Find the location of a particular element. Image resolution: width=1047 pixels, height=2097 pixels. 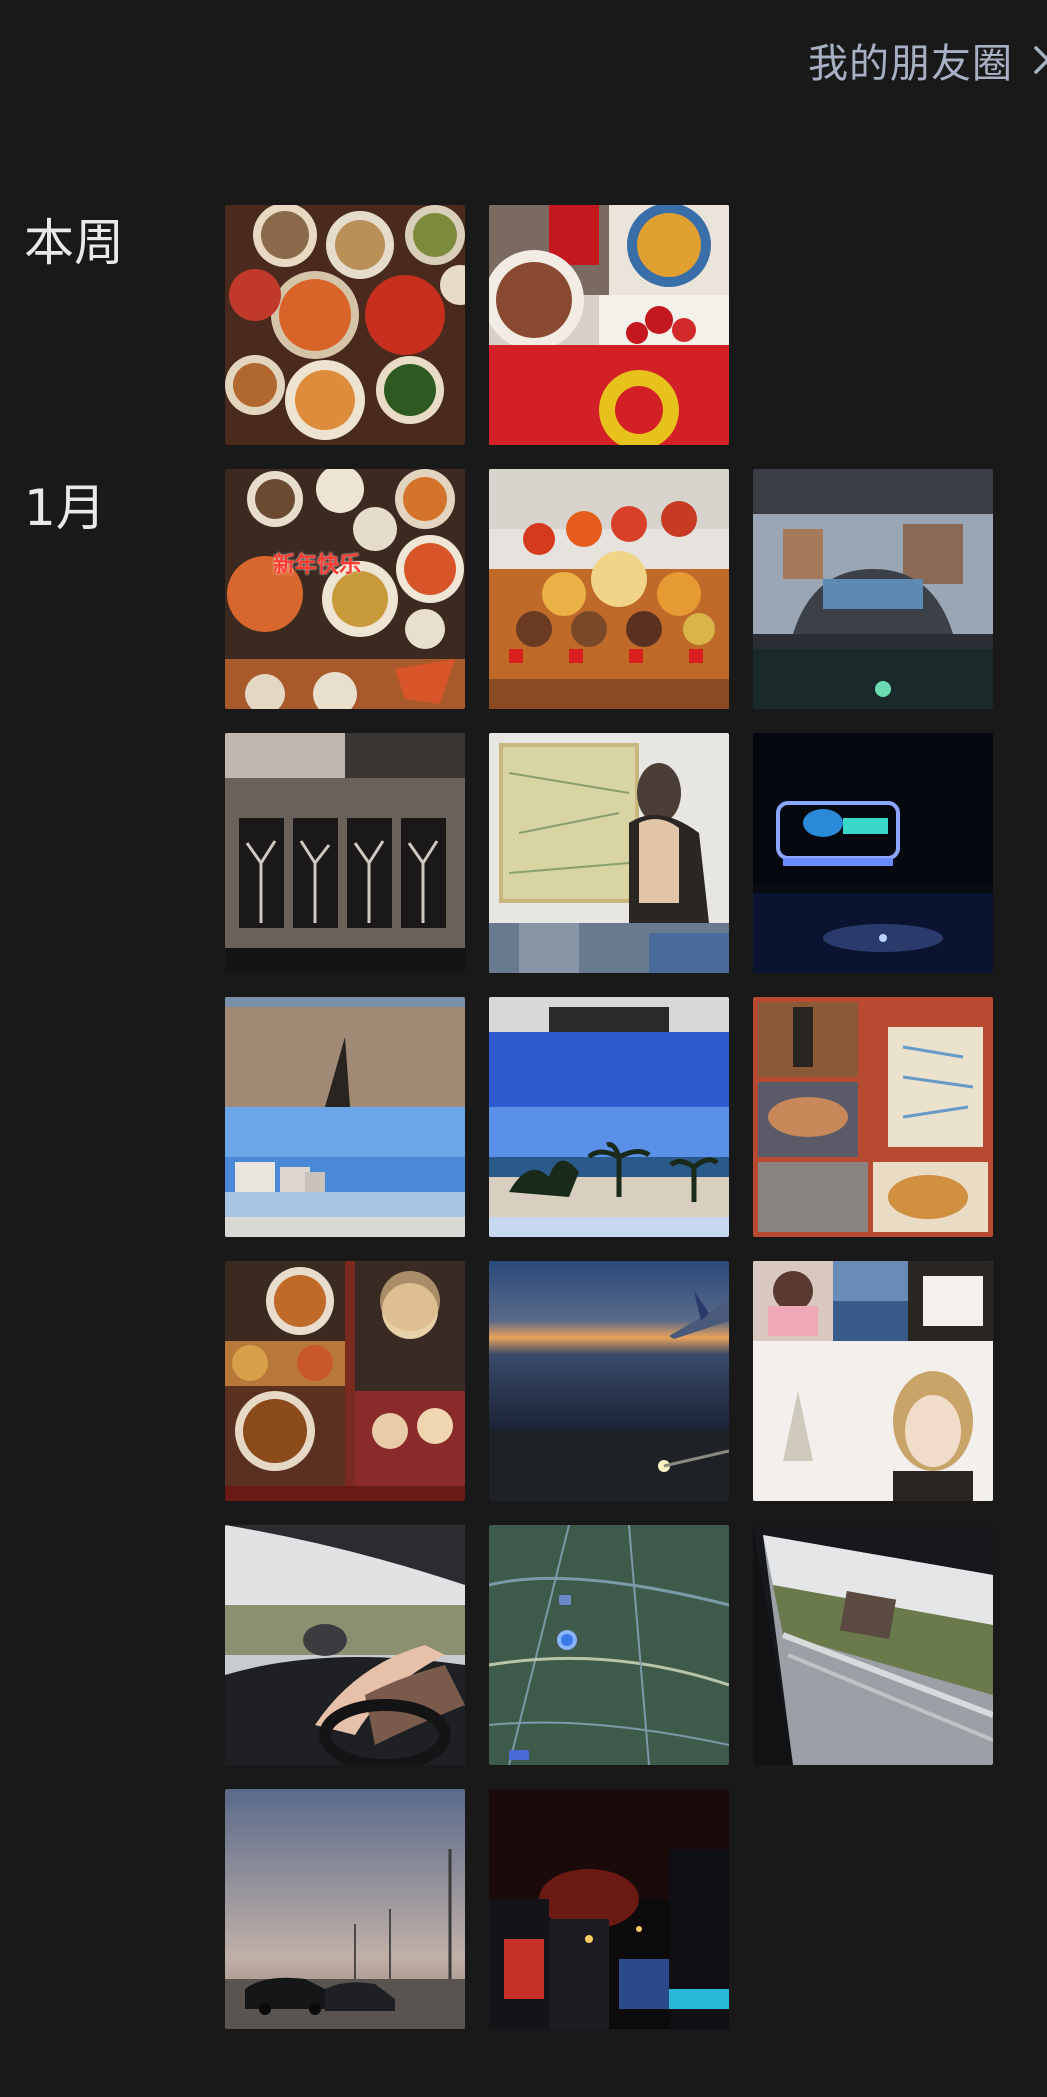

photo-tree-art is located at coordinates (345, 853).